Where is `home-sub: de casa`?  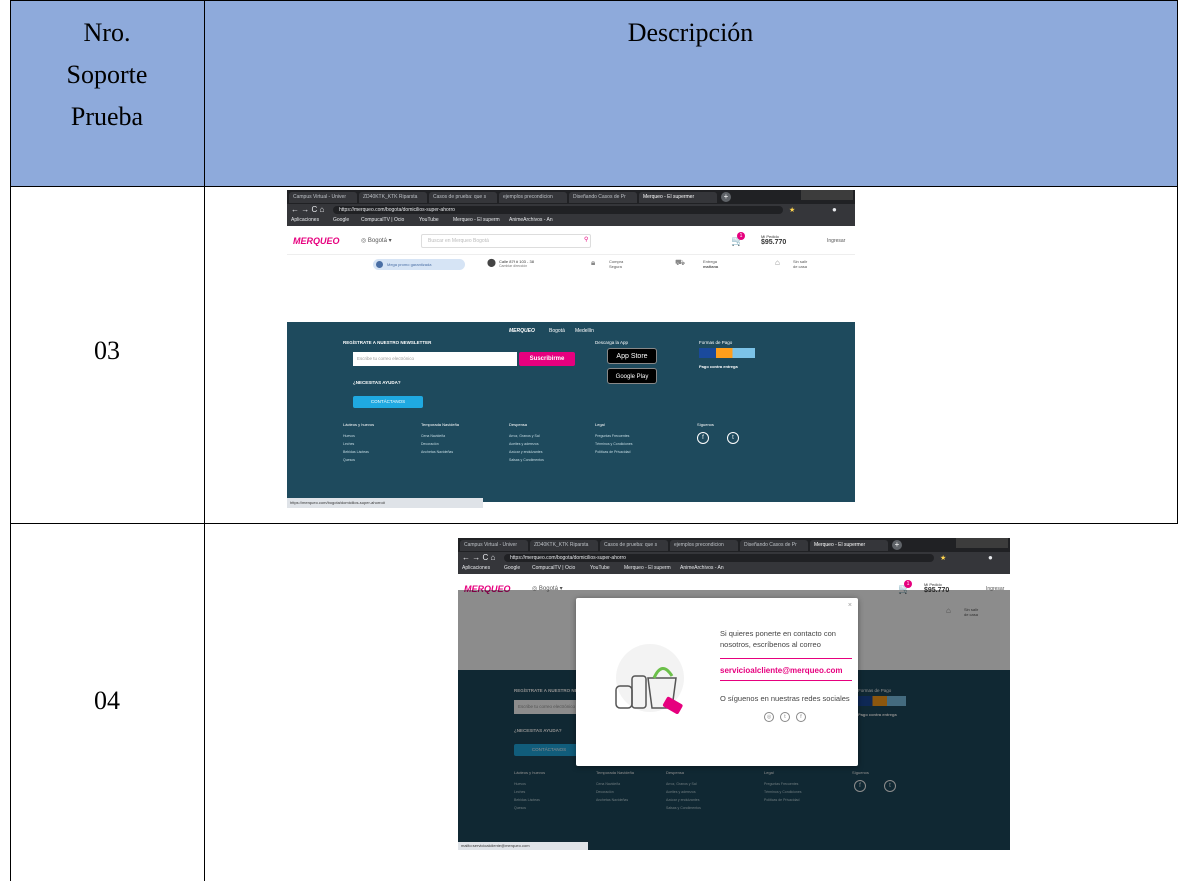 home-sub: de casa is located at coordinates (800, 266).